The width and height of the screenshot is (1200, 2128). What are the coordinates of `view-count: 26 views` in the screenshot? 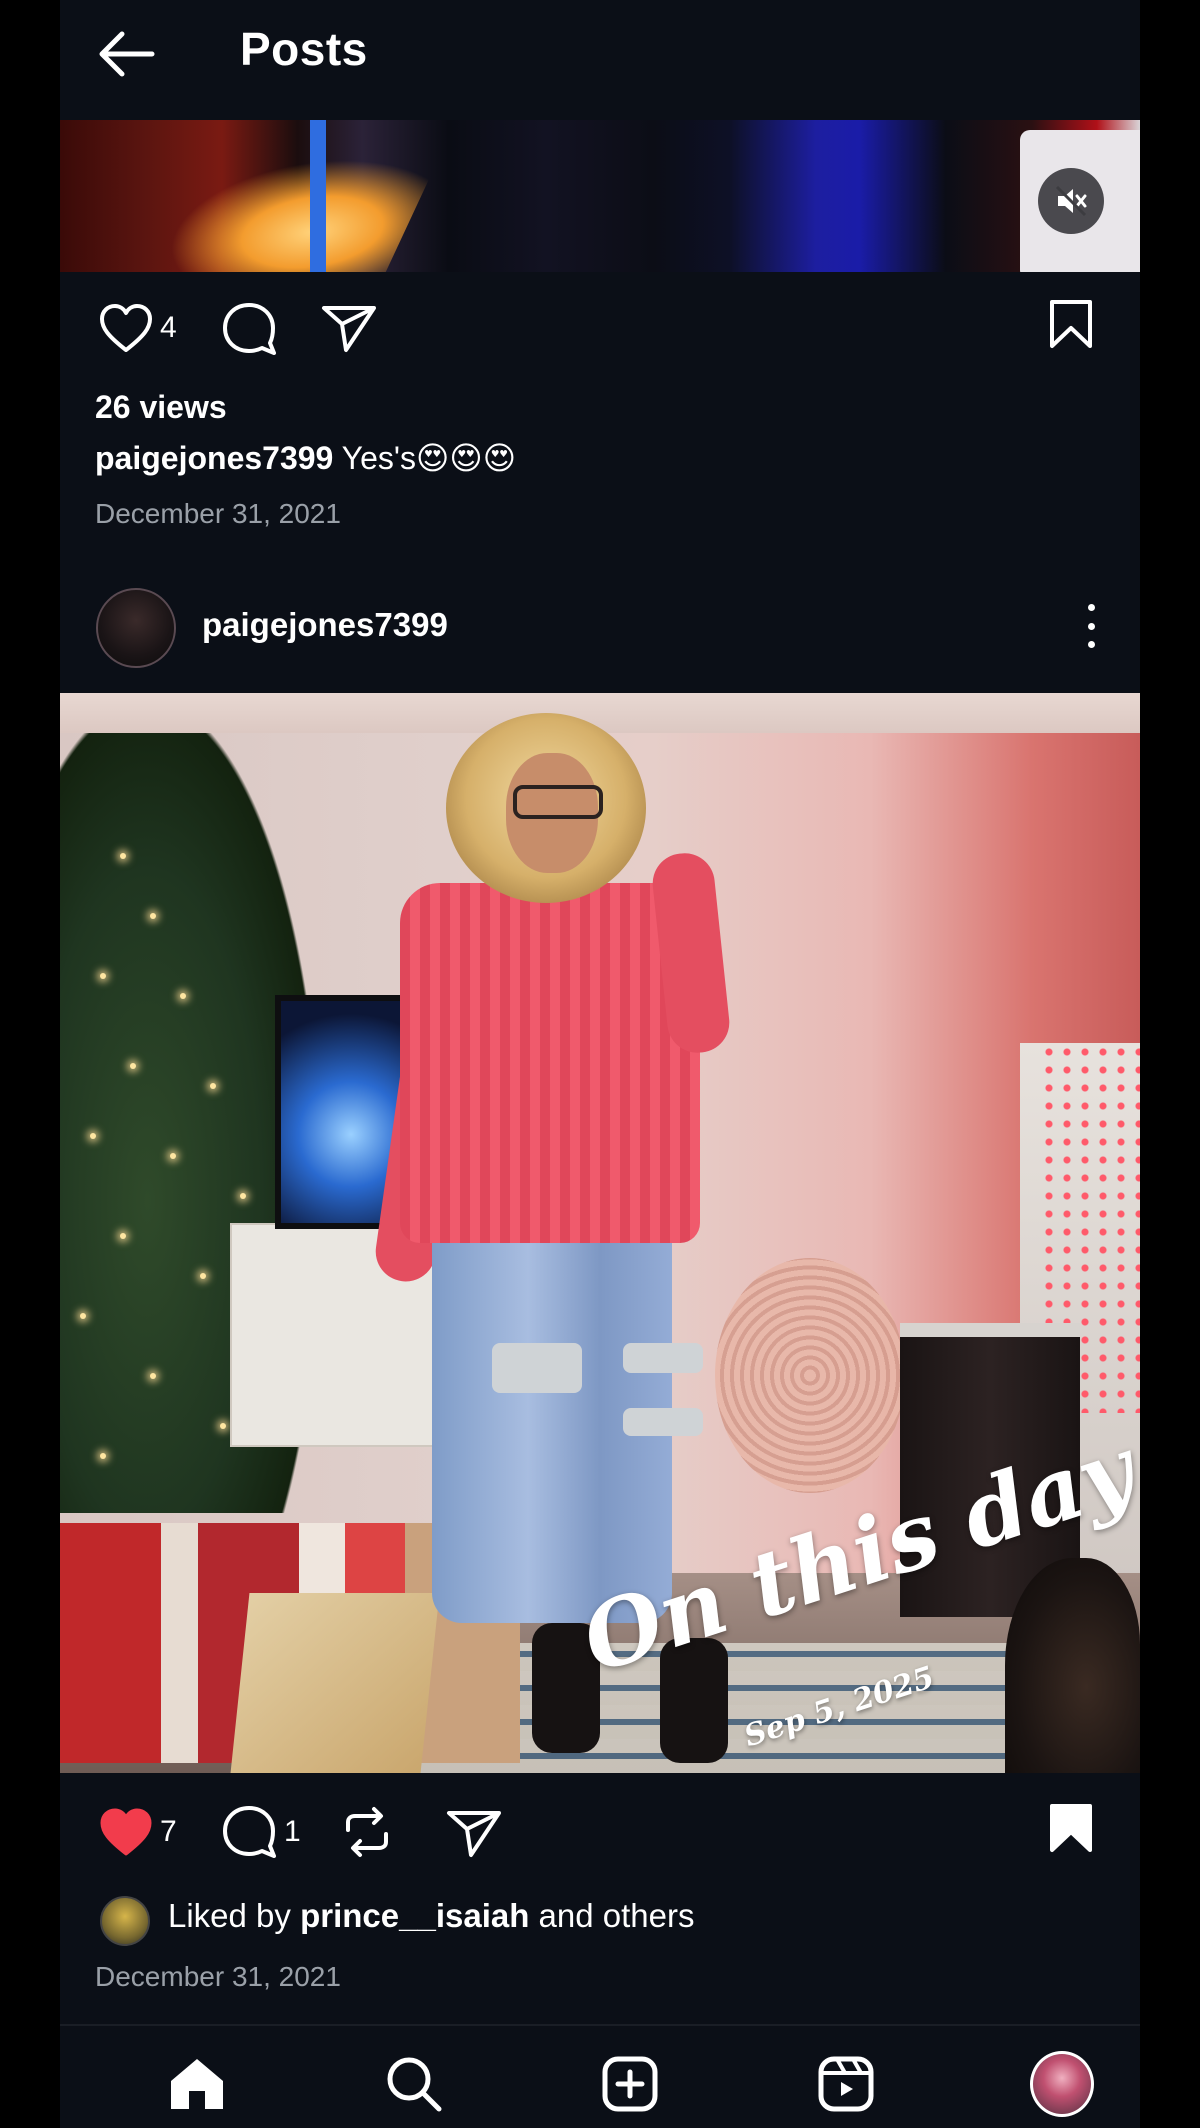 It's located at (161, 407).